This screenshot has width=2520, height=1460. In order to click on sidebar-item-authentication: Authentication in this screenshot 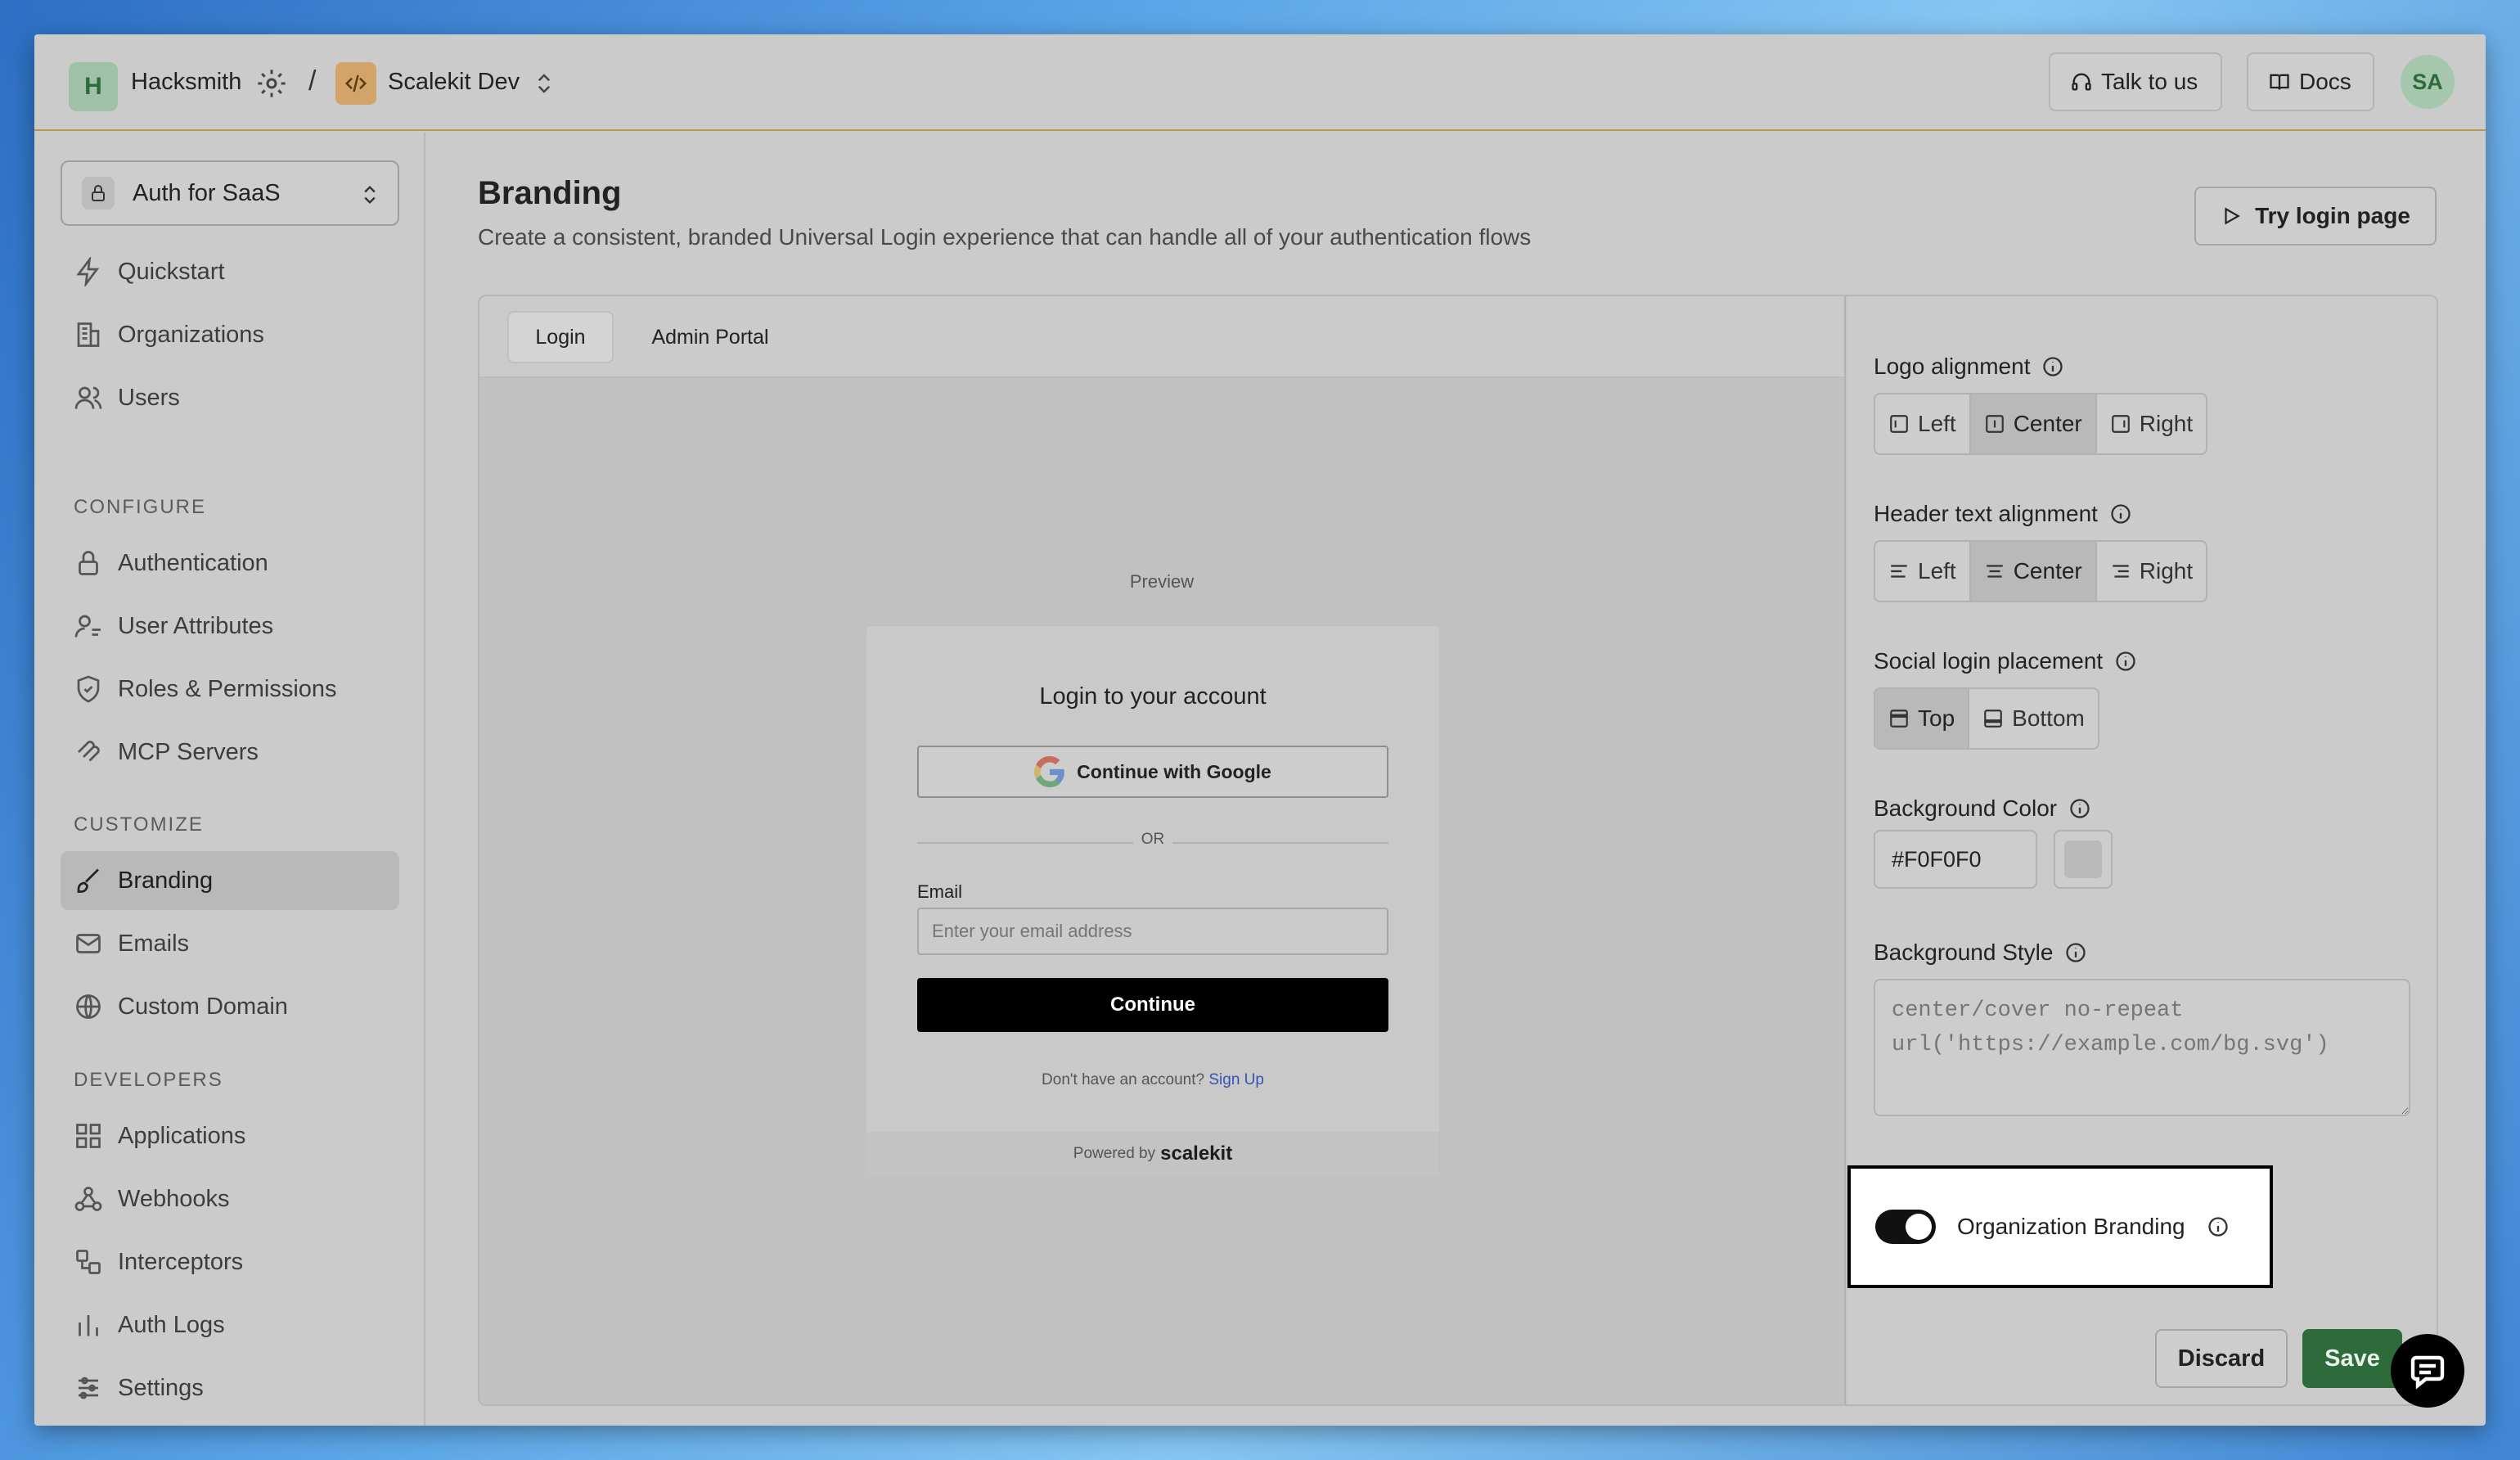, I will do `click(230, 564)`.